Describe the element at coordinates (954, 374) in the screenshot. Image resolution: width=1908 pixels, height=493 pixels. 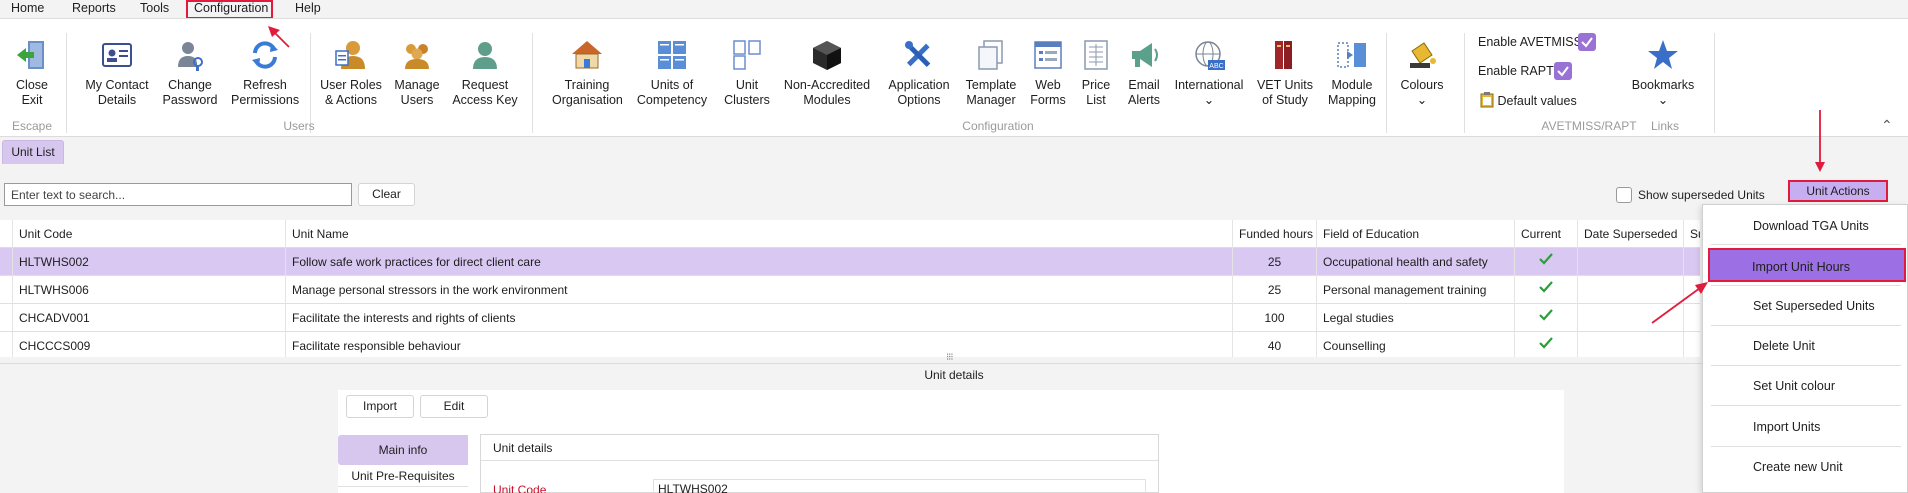
I see `unit-details-bar: Unit details` at that location.